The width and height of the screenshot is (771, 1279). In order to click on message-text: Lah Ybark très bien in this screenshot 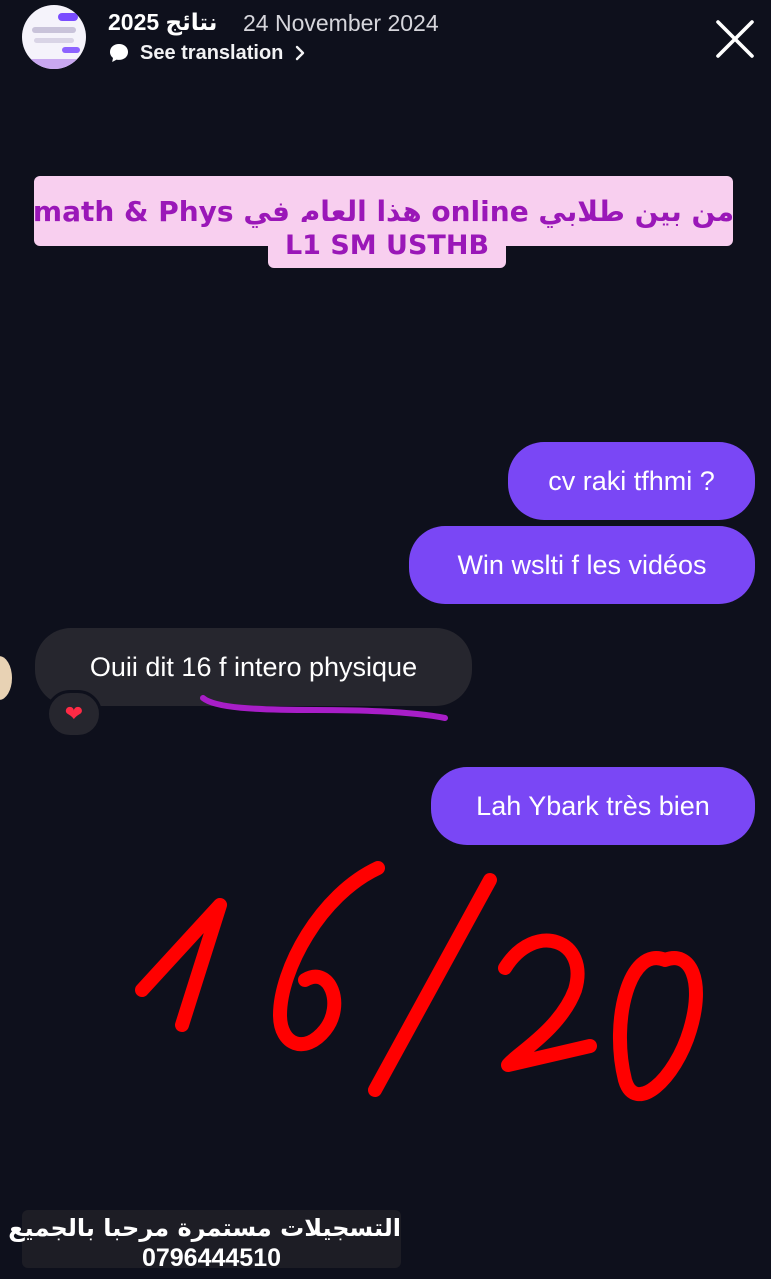, I will do `click(593, 805)`.